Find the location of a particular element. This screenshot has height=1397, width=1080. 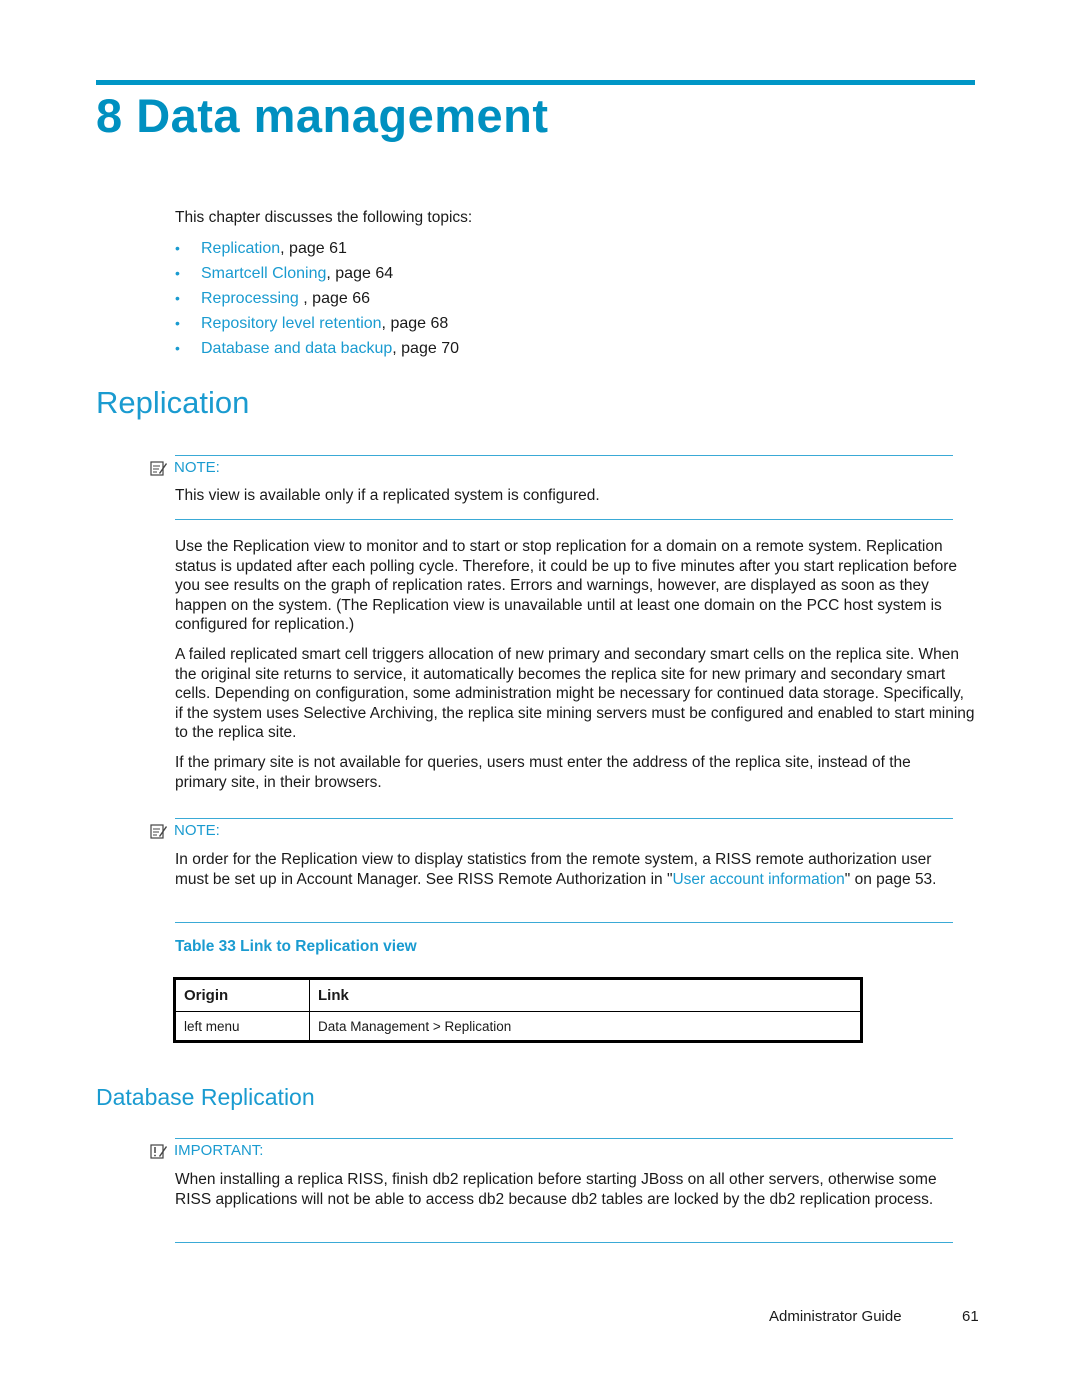

chapter-title: 8 Data management is located at coordinates (322, 115).